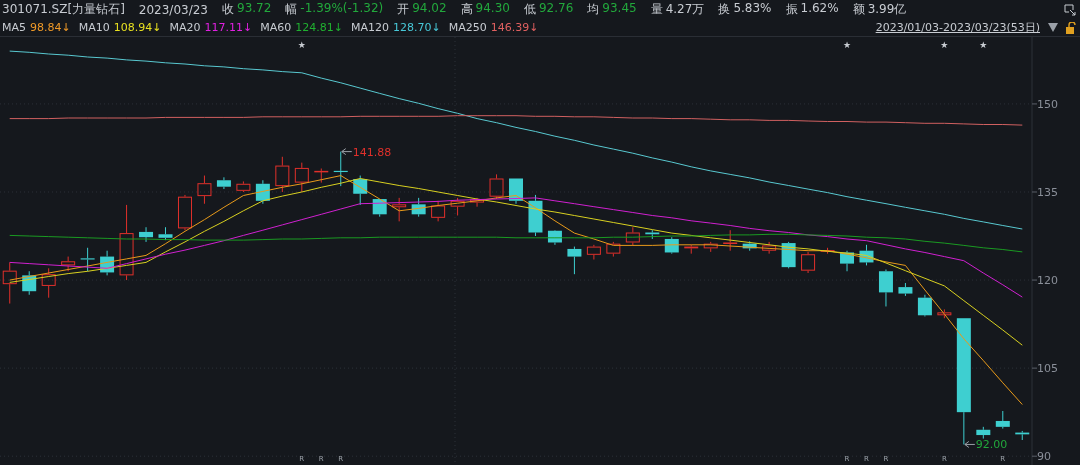 Image resolution: width=1080 pixels, height=465 pixels. Describe the element at coordinates (403, 9) in the screenshot. I see `field-label: 开` at that location.